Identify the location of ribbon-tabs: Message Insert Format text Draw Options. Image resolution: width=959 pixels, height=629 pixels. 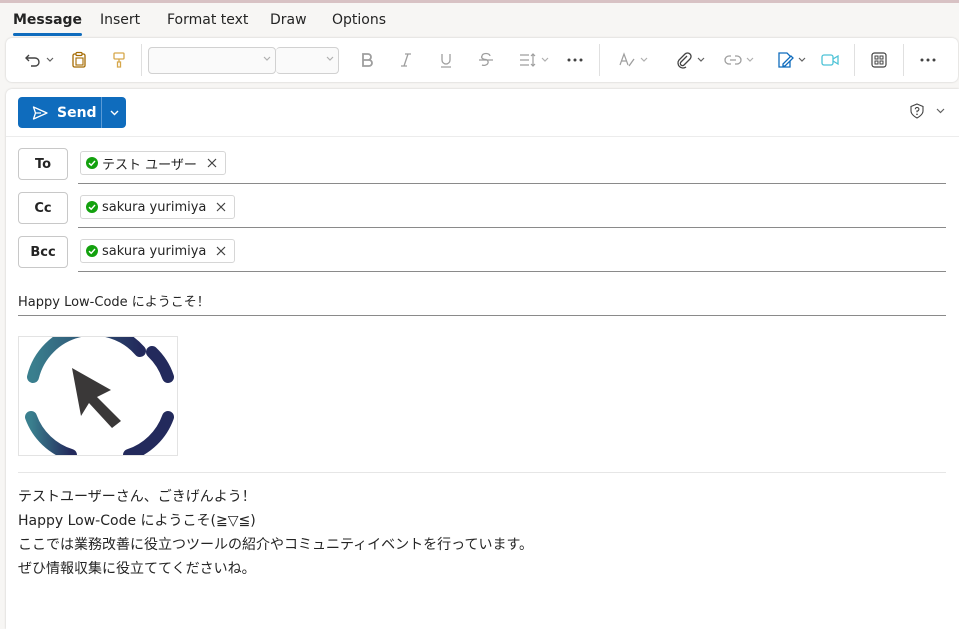
(479, 19).